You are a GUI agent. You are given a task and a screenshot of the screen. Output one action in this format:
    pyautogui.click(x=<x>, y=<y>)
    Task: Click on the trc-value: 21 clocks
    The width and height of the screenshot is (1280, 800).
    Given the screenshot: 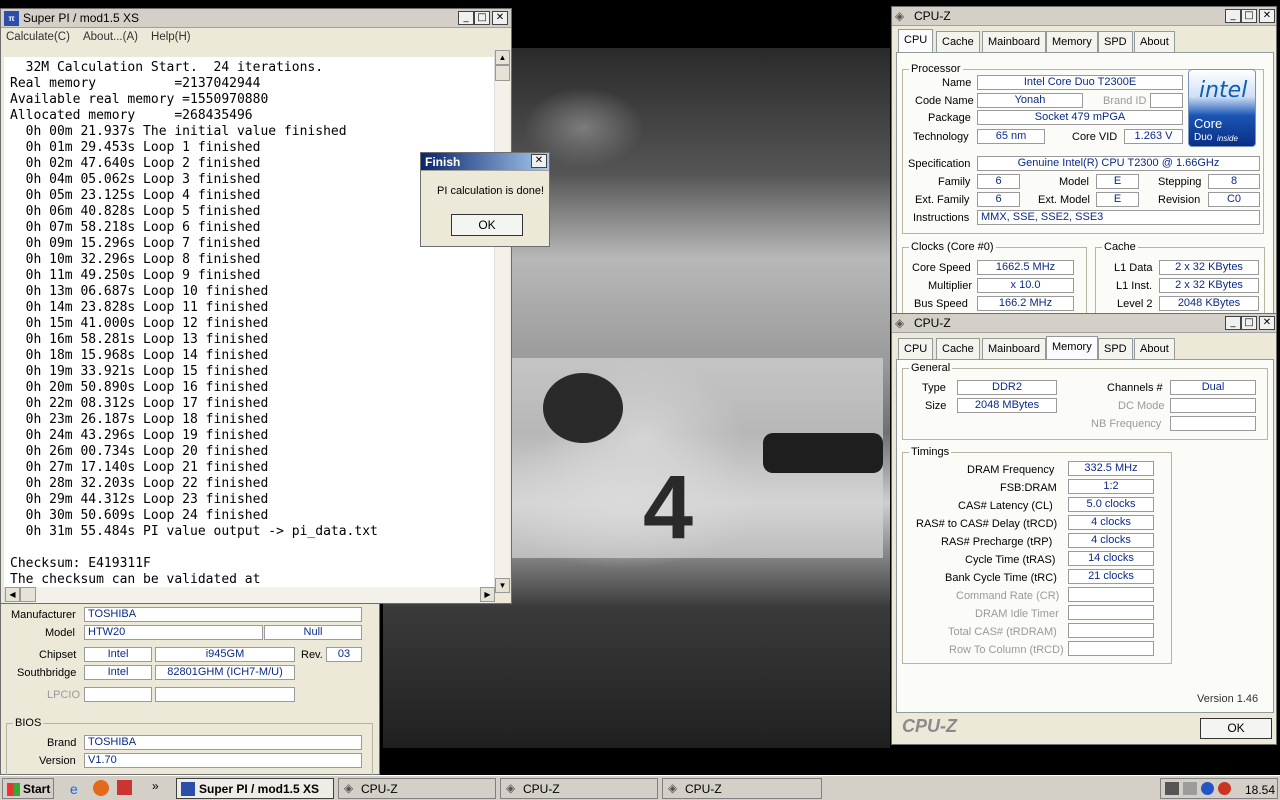 What is the action you would take?
    pyautogui.click(x=1111, y=576)
    